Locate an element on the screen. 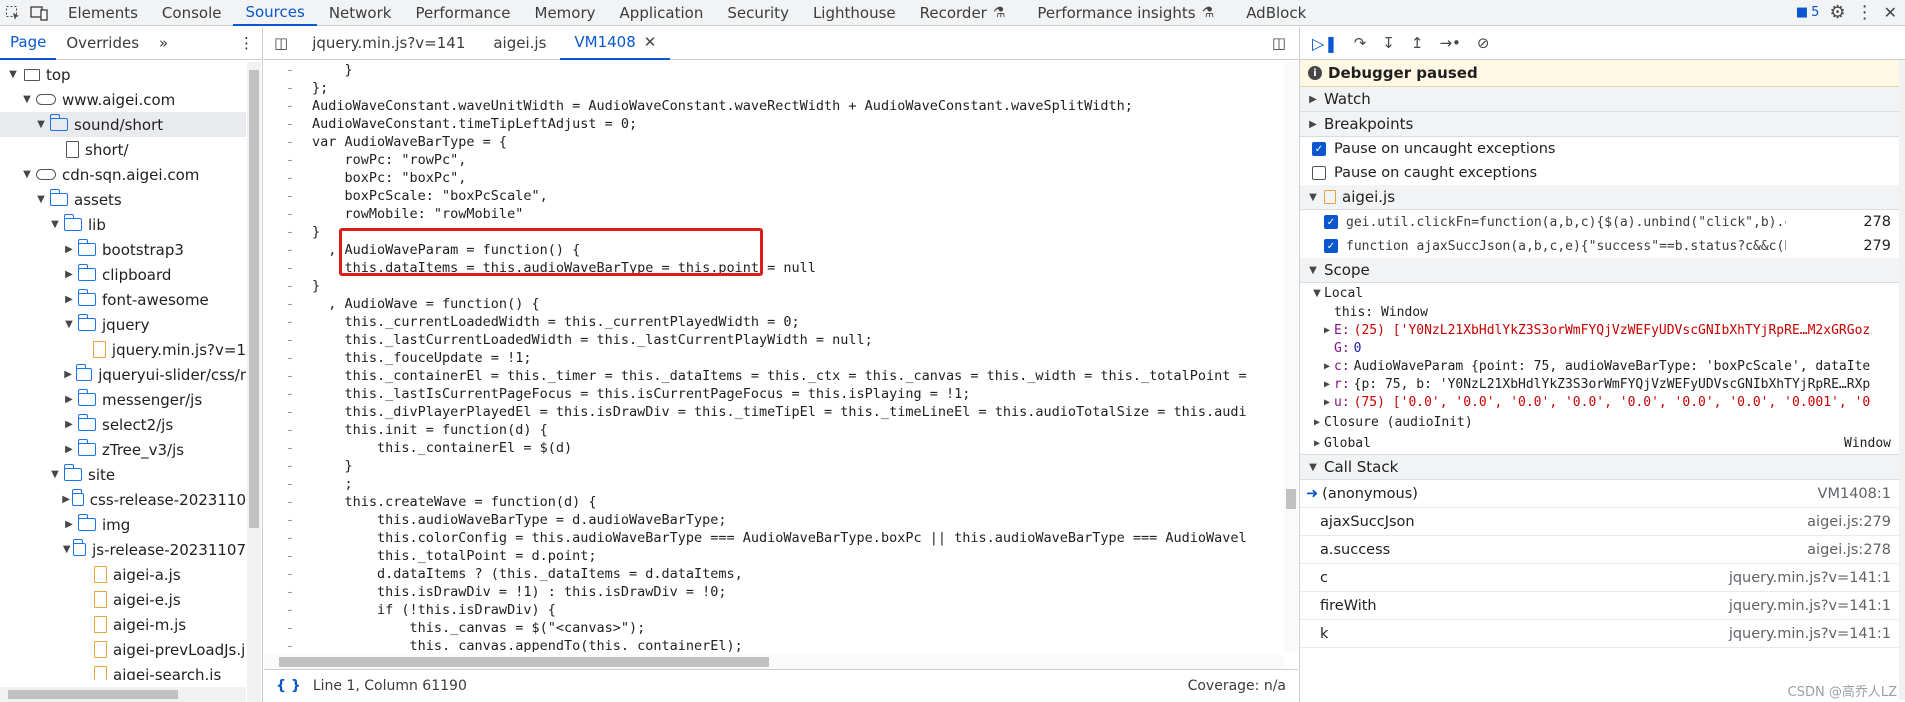  step-over-icon: ↷ is located at coordinates (1360, 43).